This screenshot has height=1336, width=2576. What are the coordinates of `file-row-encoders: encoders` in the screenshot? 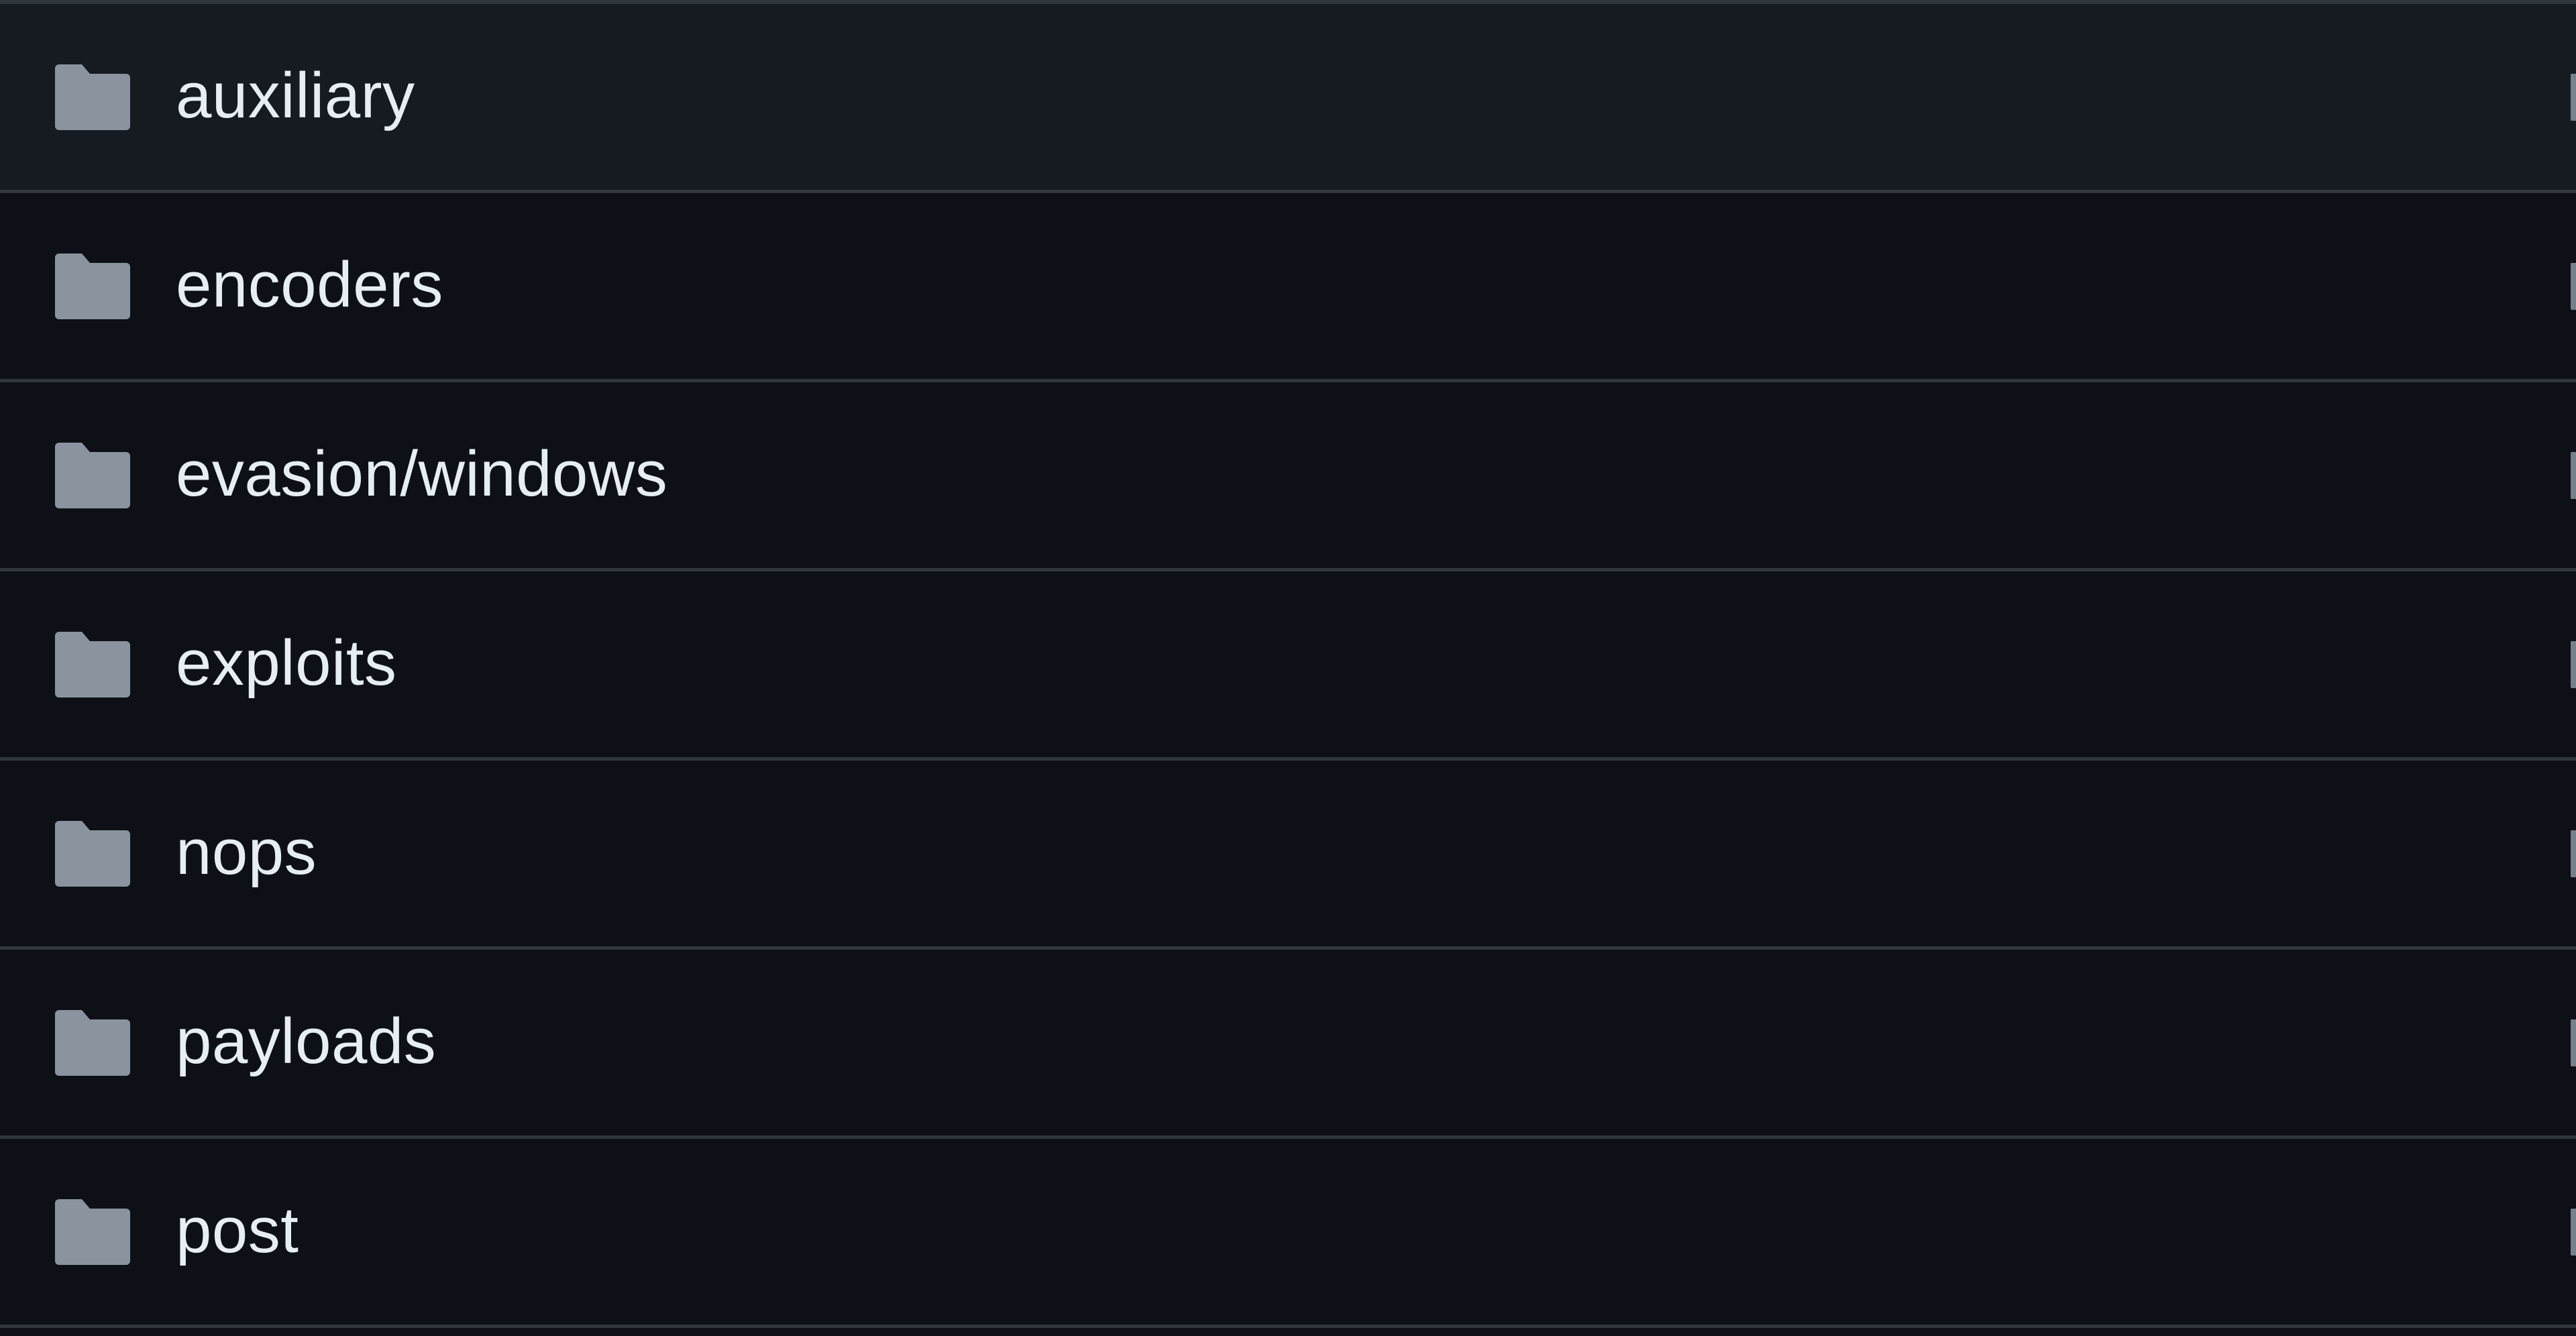 It's located at (1288, 288).